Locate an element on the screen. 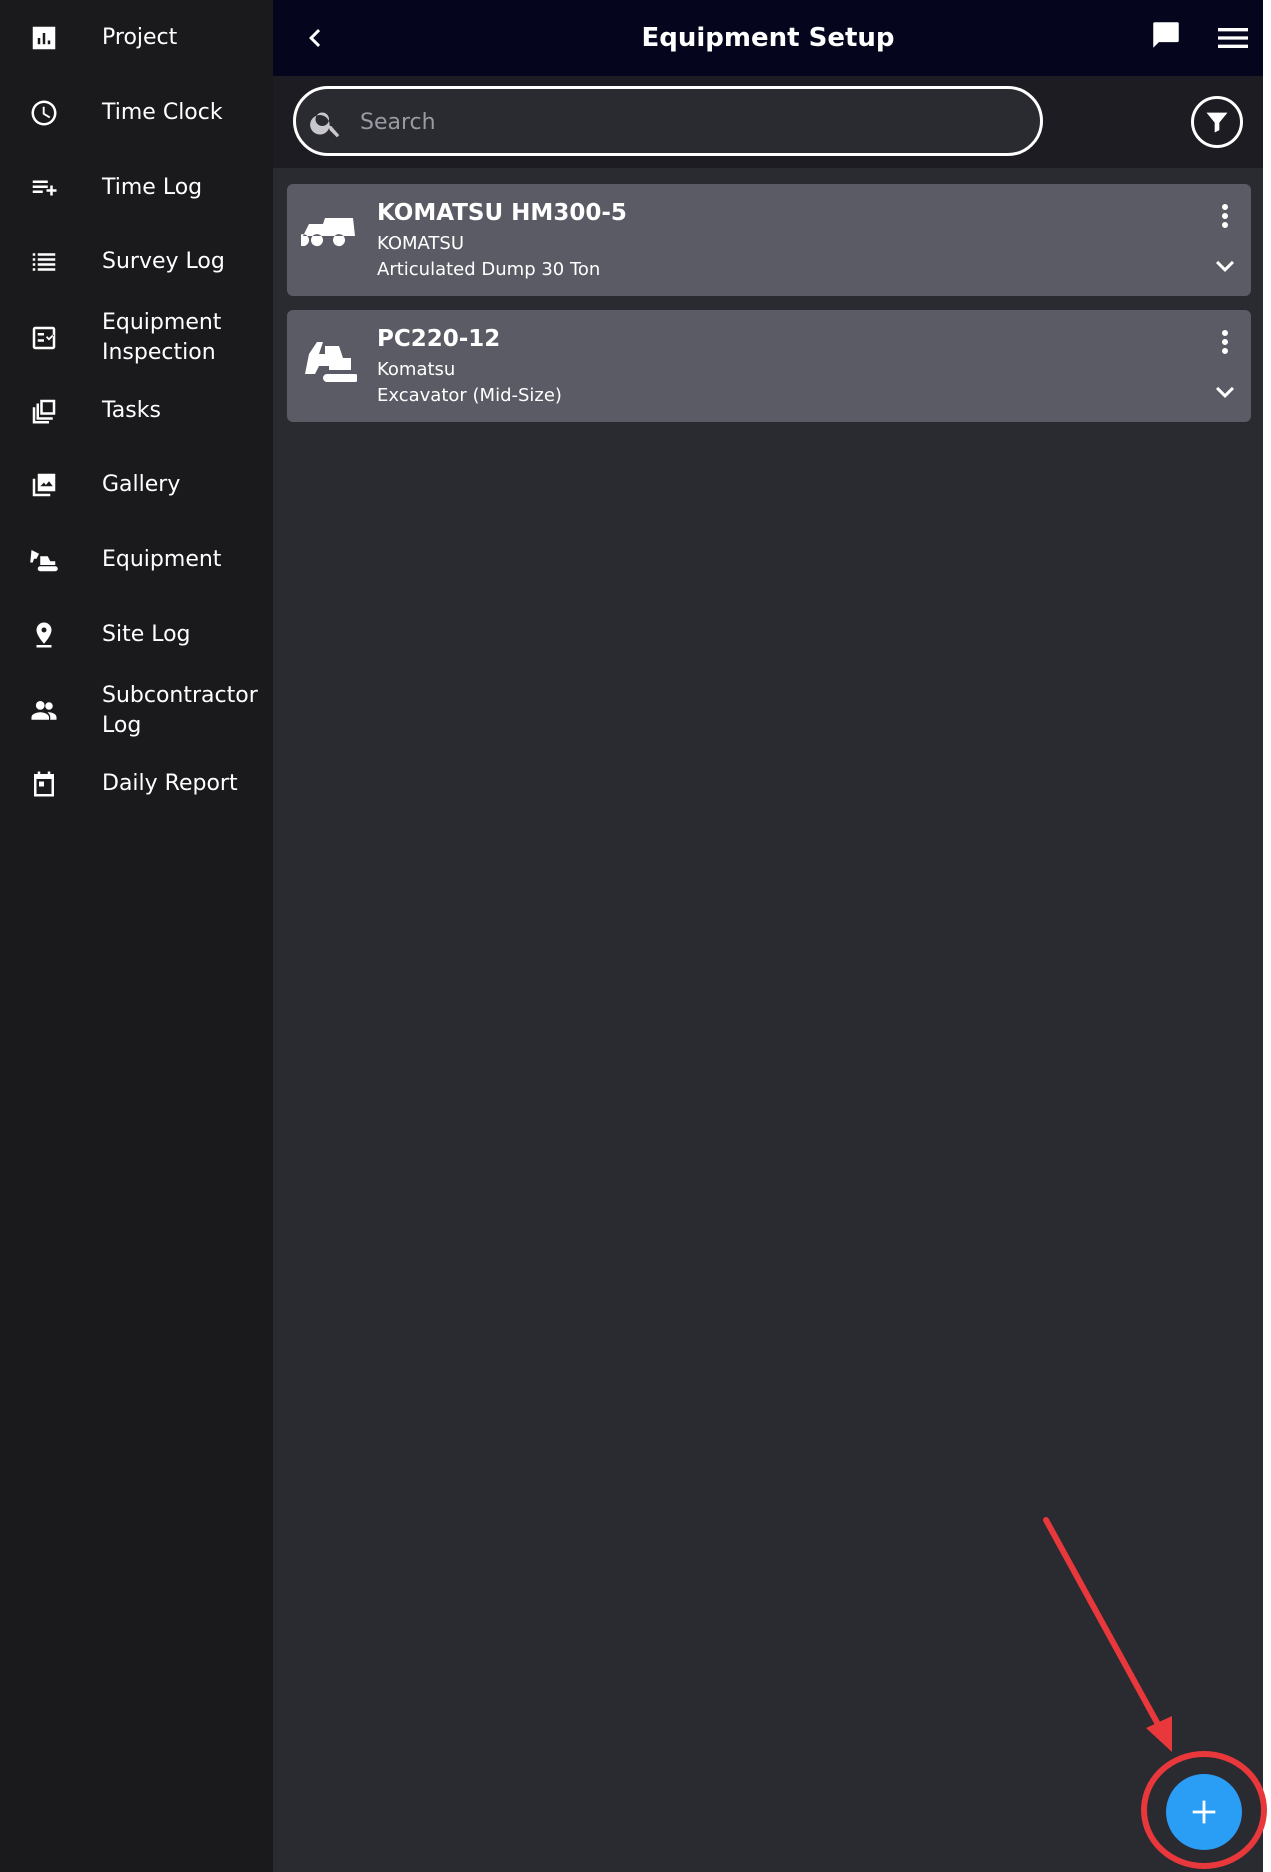 The image size is (1271, 1872). sidebar-item-equipment-inspection: Equipment Inspection is located at coordinates (136, 338).